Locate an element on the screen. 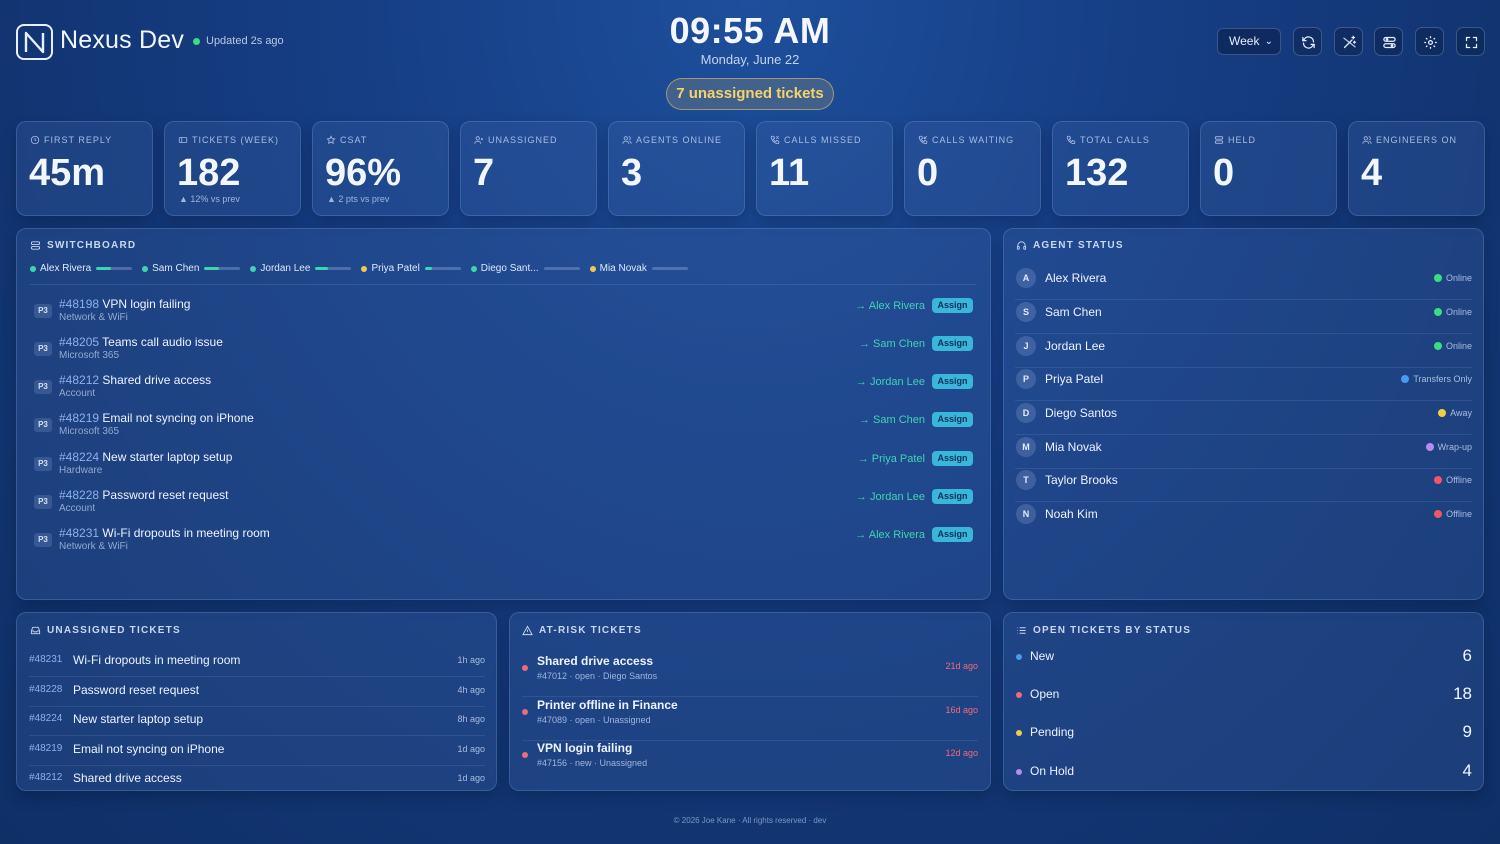  unassigned-title: UNASSIGNED TICKETS is located at coordinates (105, 630).